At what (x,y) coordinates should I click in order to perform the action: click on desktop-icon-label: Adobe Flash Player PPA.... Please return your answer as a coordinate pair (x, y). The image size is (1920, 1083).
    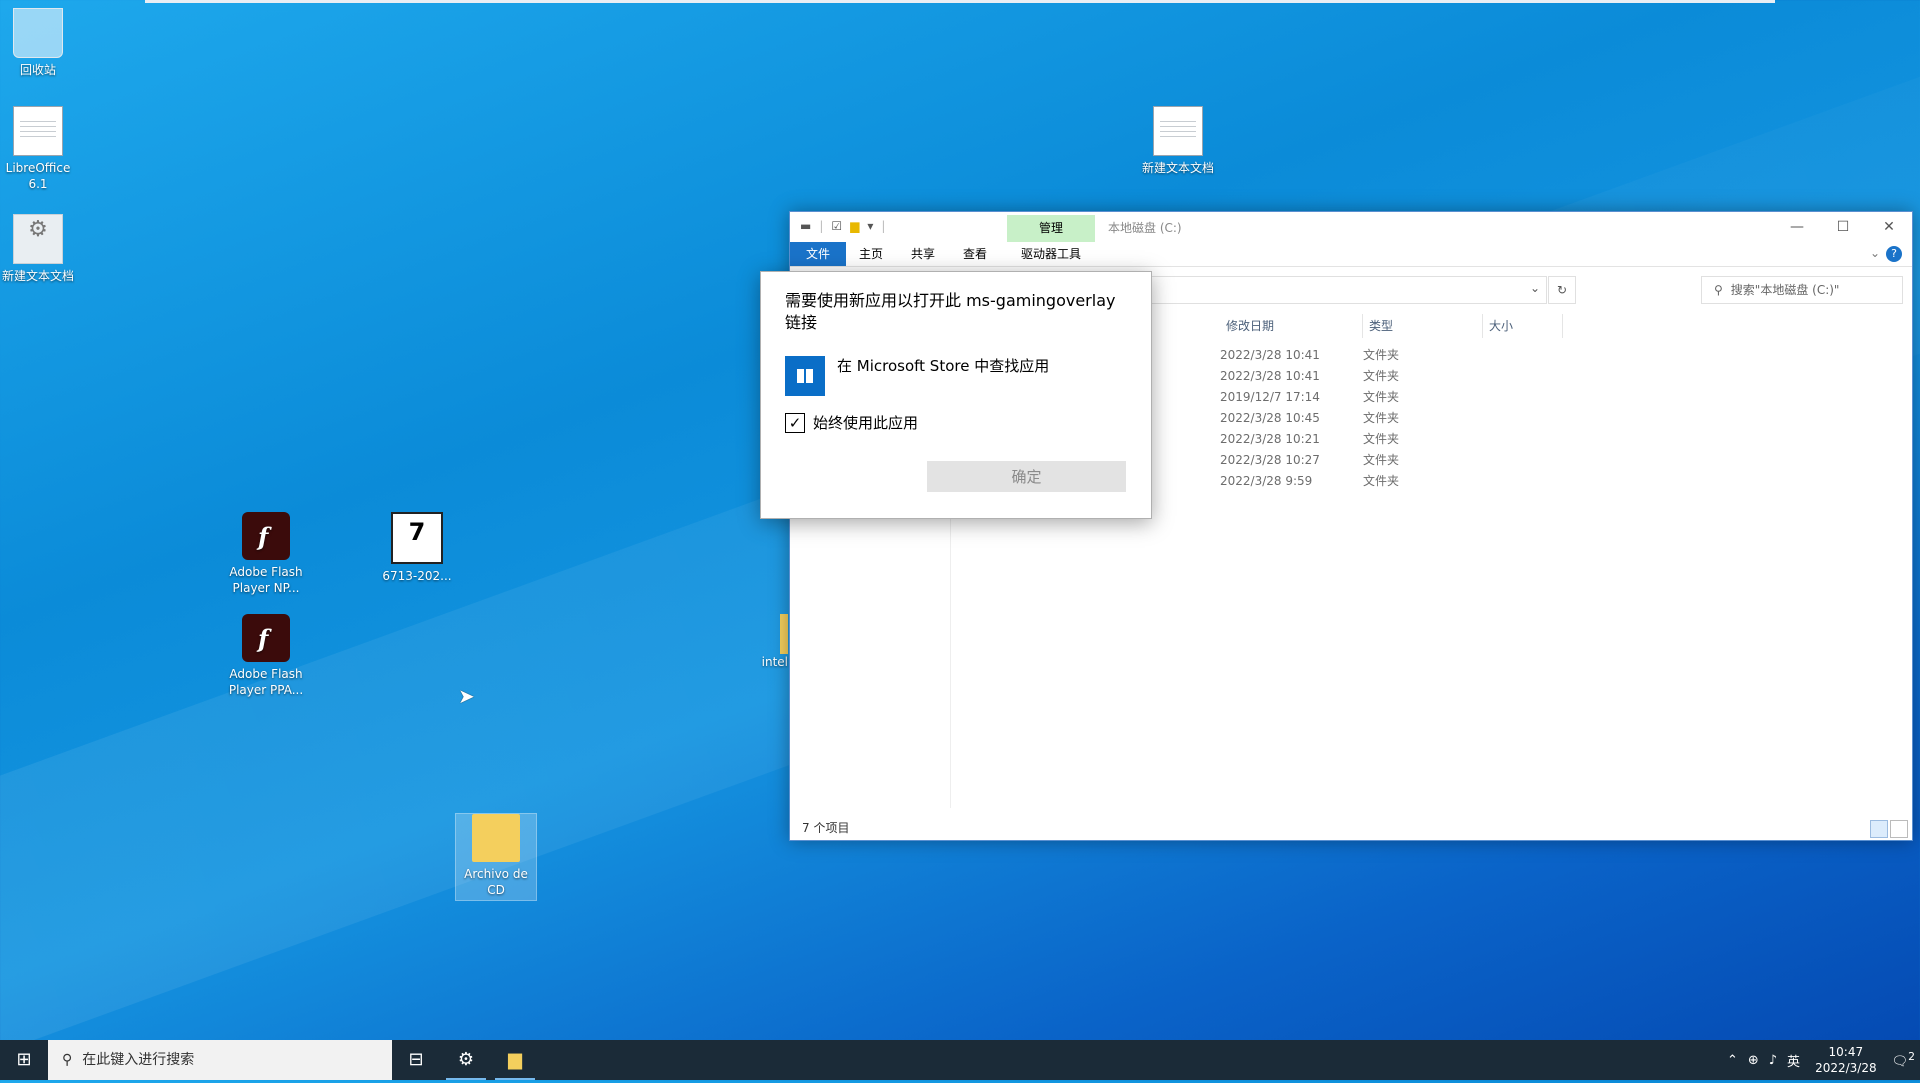
    Looking at the image, I should click on (266, 682).